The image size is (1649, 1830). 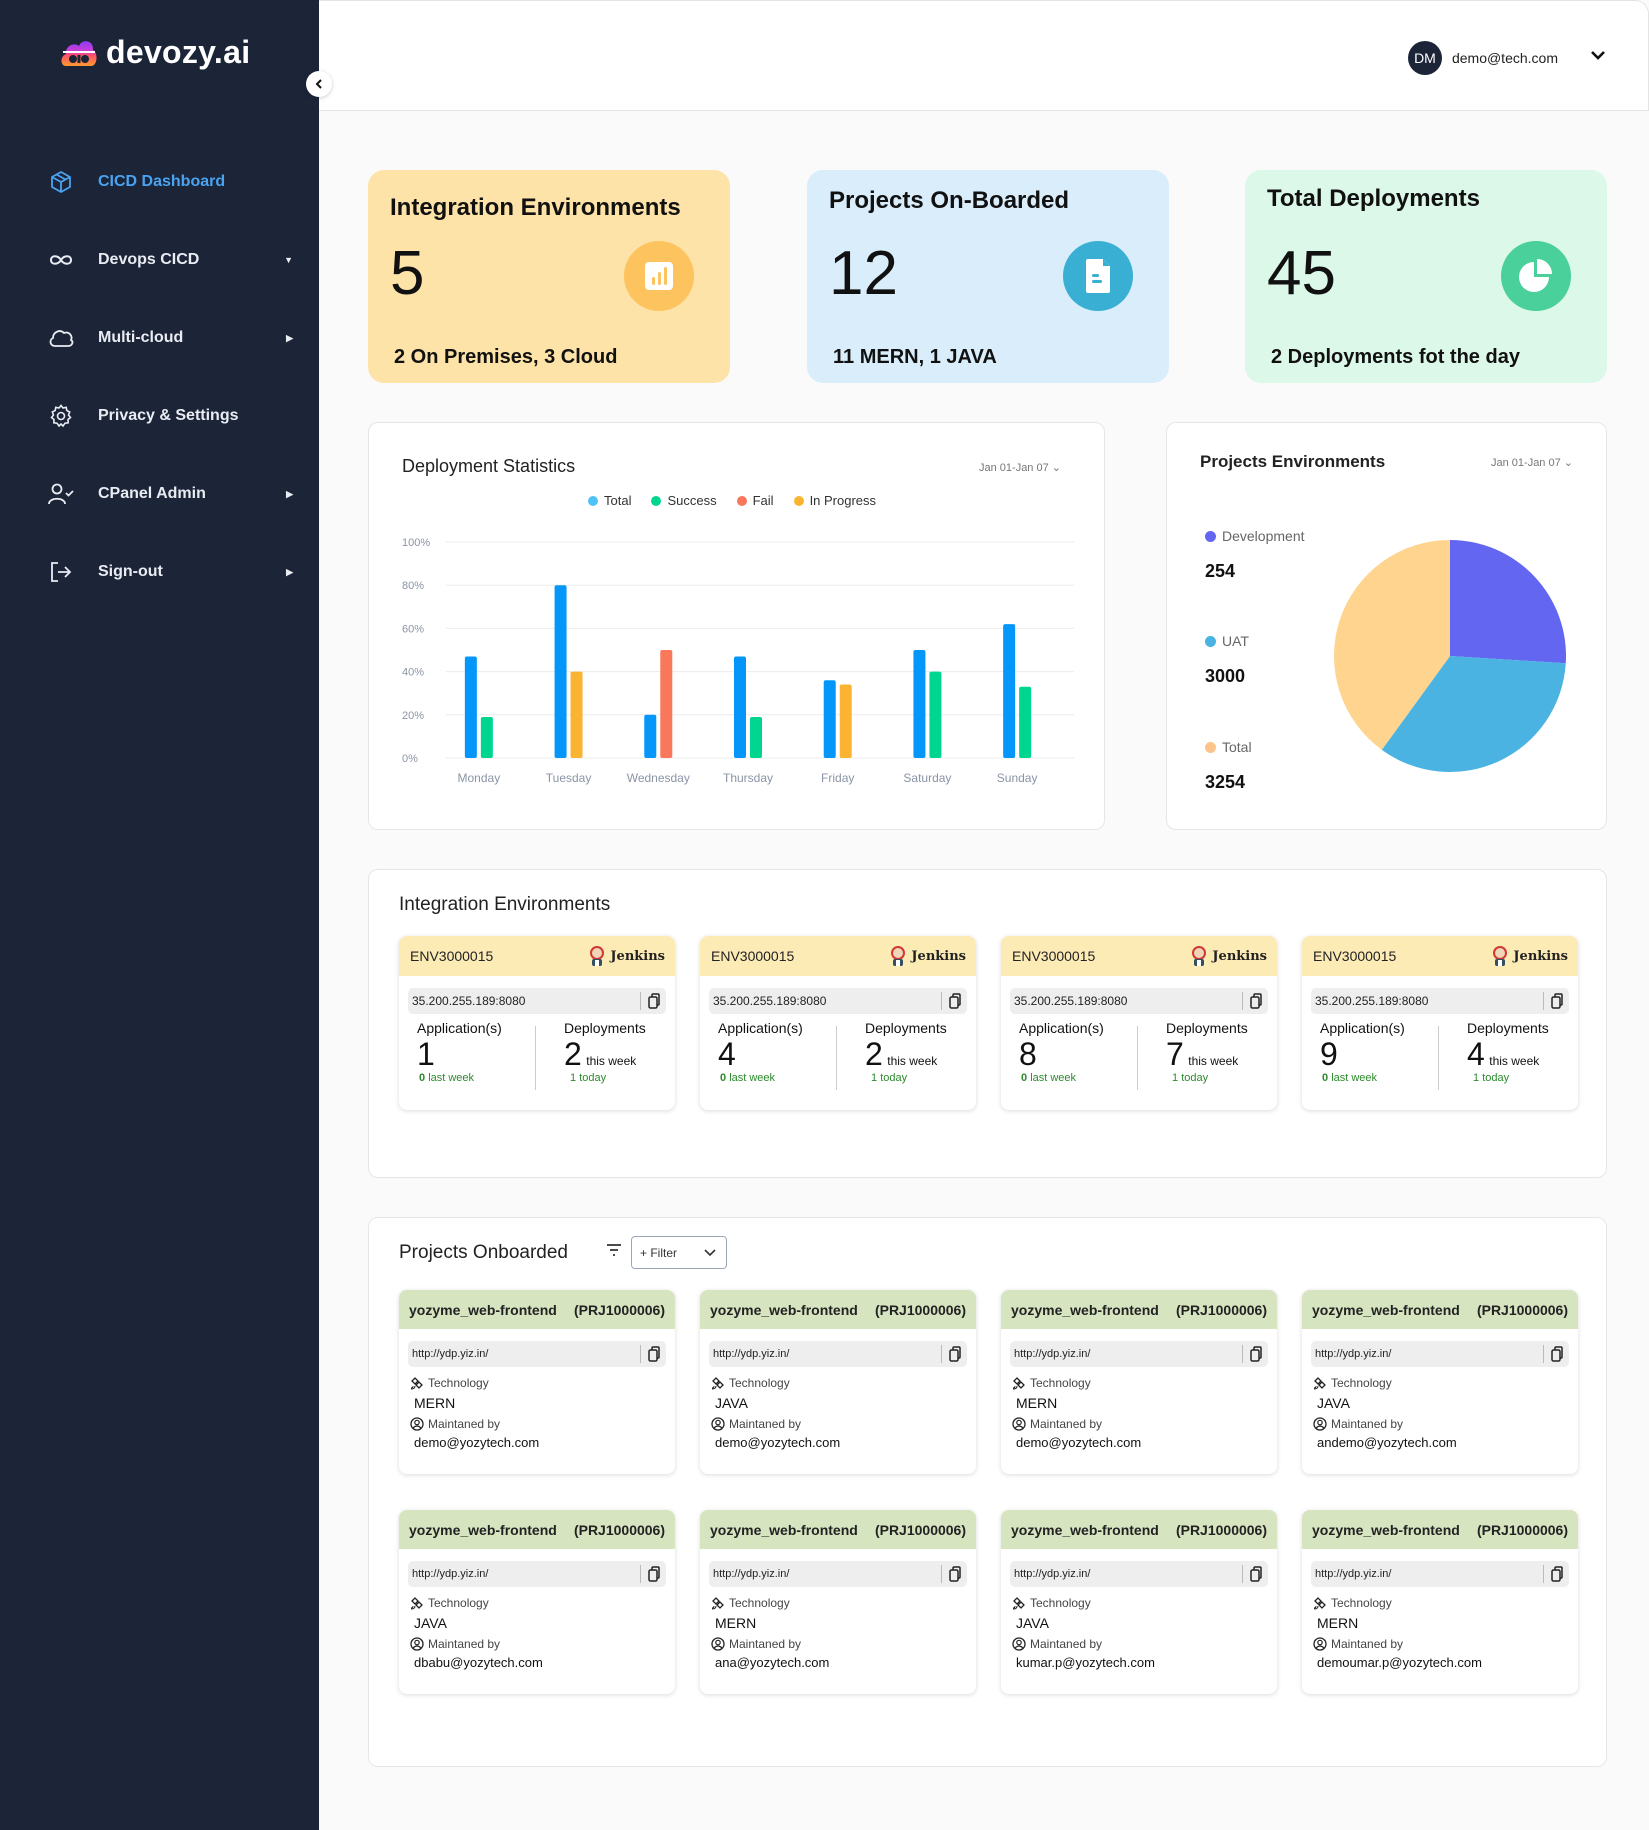 What do you see at coordinates (731, 1403) in the screenshot?
I see `technology-value: JAVA` at bounding box center [731, 1403].